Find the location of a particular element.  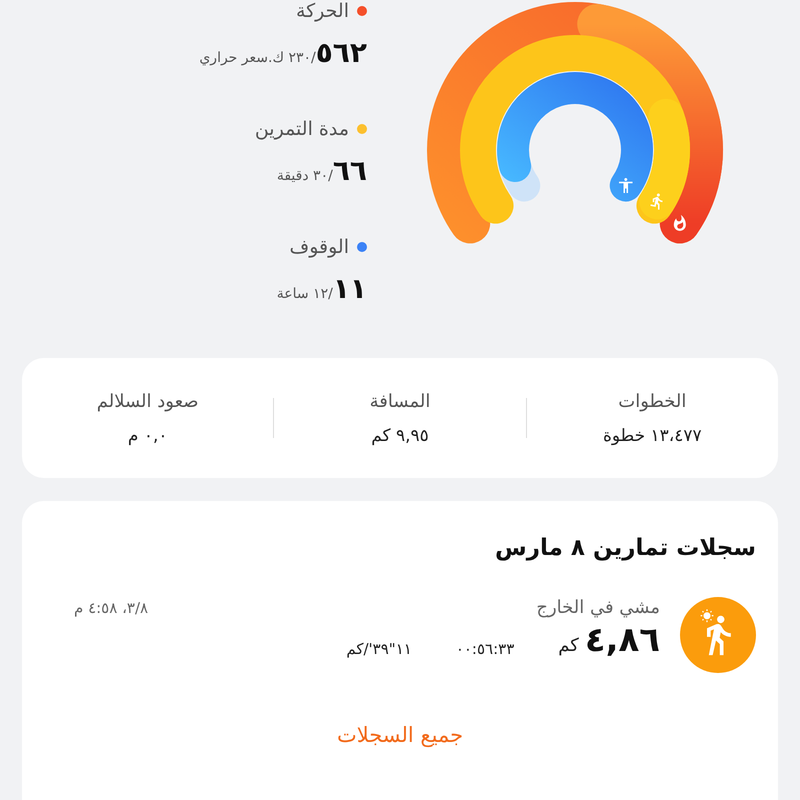

workout-duration: ٠٠:٥٦:٣٣ is located at coordinates (485, 649).